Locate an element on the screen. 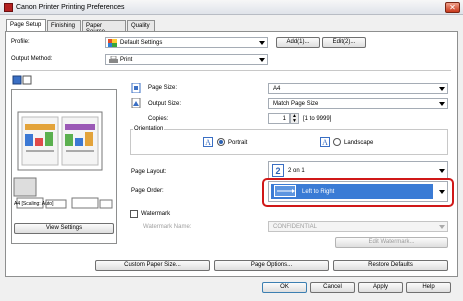  copies-range: [1 to 9999] is located at coordinates (317, 119).